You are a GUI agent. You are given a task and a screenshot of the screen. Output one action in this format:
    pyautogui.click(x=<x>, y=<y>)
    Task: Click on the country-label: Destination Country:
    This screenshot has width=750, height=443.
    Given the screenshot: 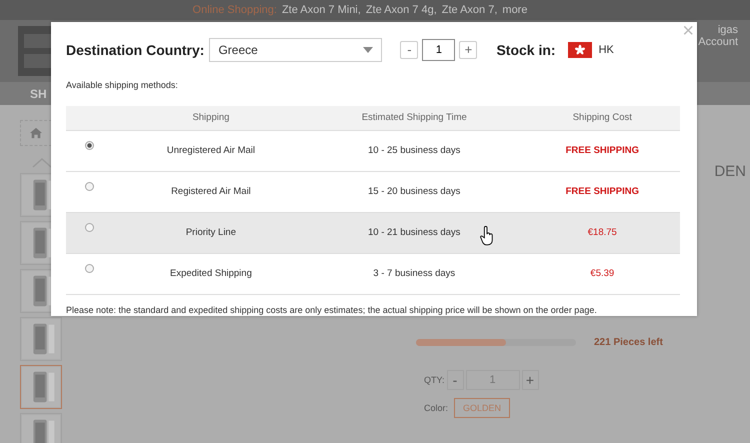 What is the action you would take?
    pyautogui.click(x=135, y=50)
    